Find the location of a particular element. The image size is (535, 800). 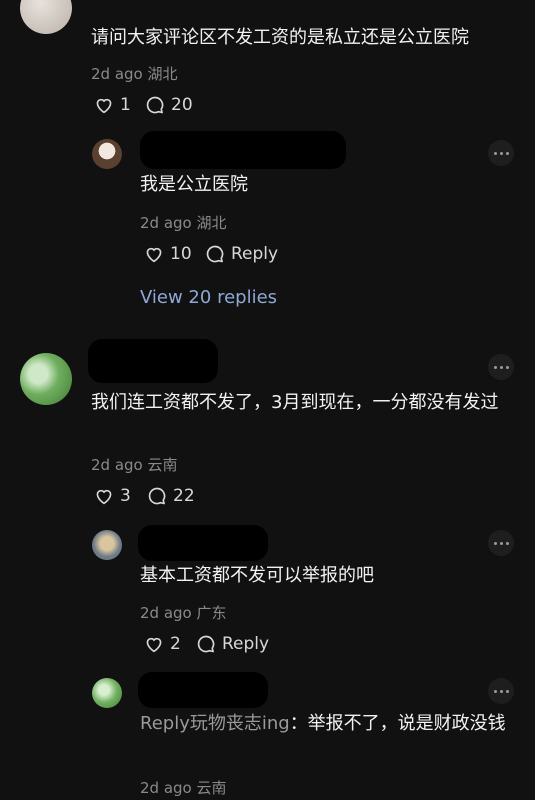

reply-text-block: Reply玩物丧志ing：举报不了，说是财政没钱 is located at coordinates (325, 724).